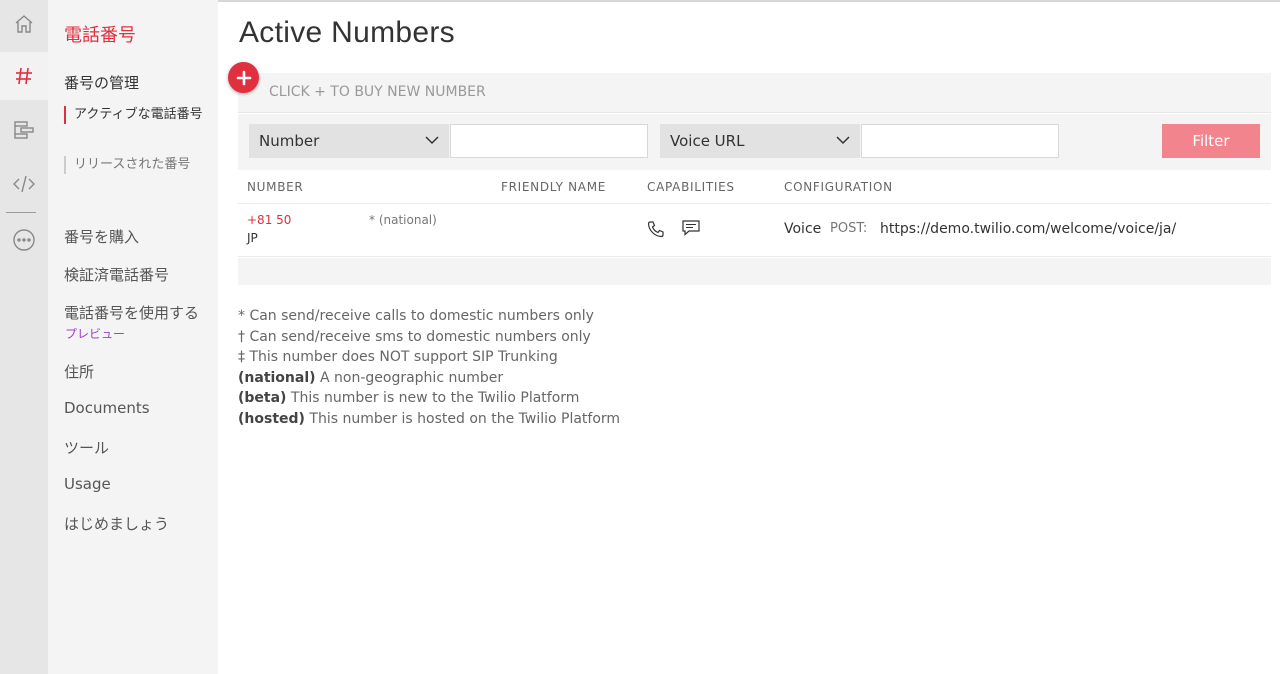  I want to click on more-icon, so click(24, 240).